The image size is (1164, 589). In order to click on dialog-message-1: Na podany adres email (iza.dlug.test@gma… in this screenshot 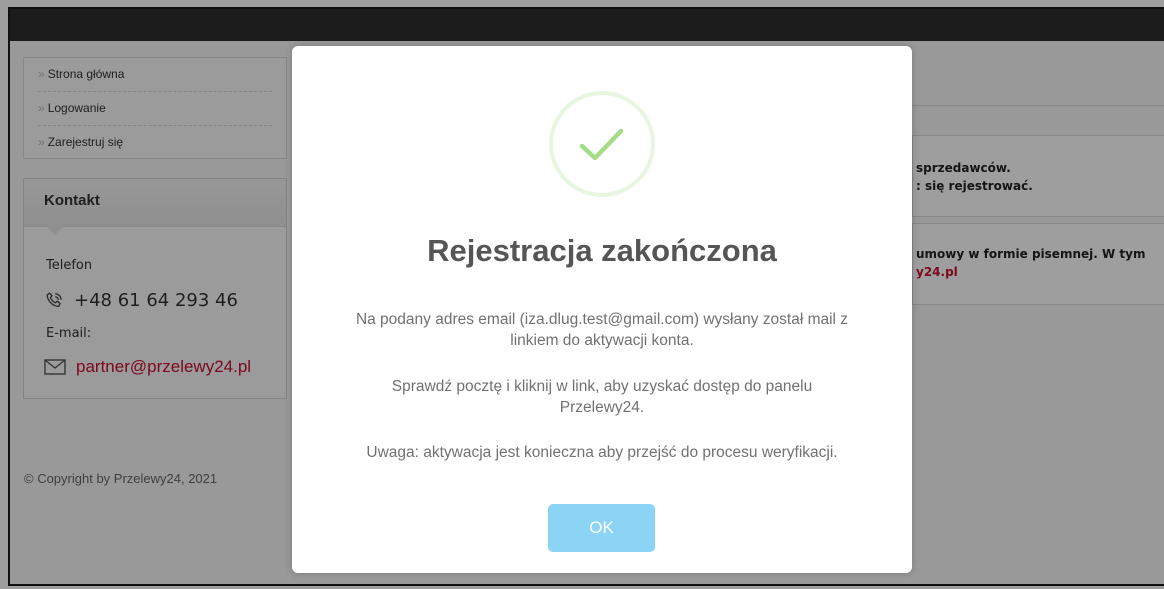, I will do `click(602, 330)`.